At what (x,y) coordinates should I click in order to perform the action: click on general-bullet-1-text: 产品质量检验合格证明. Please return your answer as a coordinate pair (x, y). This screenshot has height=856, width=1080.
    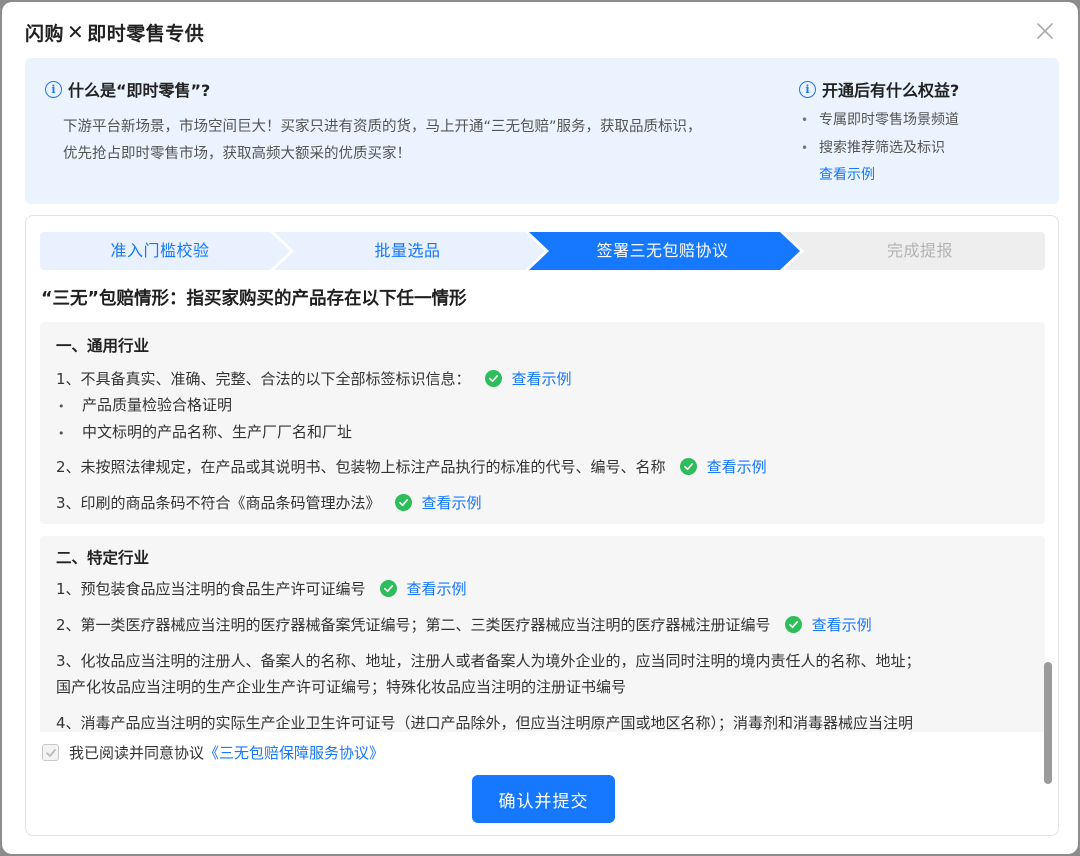
    Looking at the image, I should click on (157, 405).